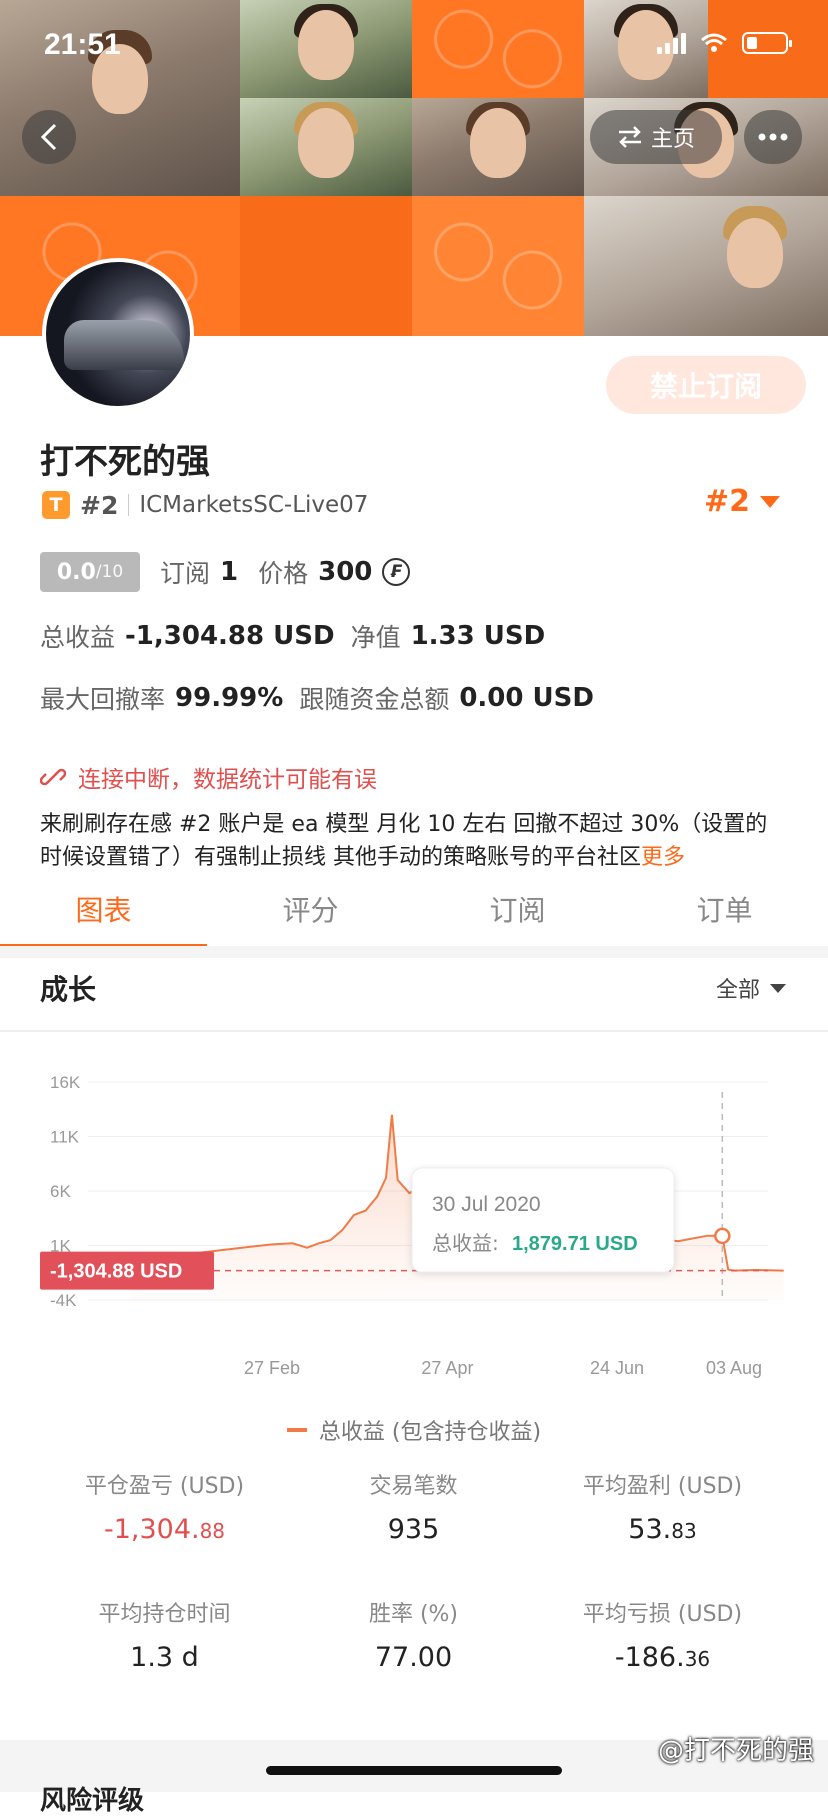 This screenshot has width=828, height=1817. I want to click on chart-legend: 总收益 (包含持仓收益), so click(414, 1430).